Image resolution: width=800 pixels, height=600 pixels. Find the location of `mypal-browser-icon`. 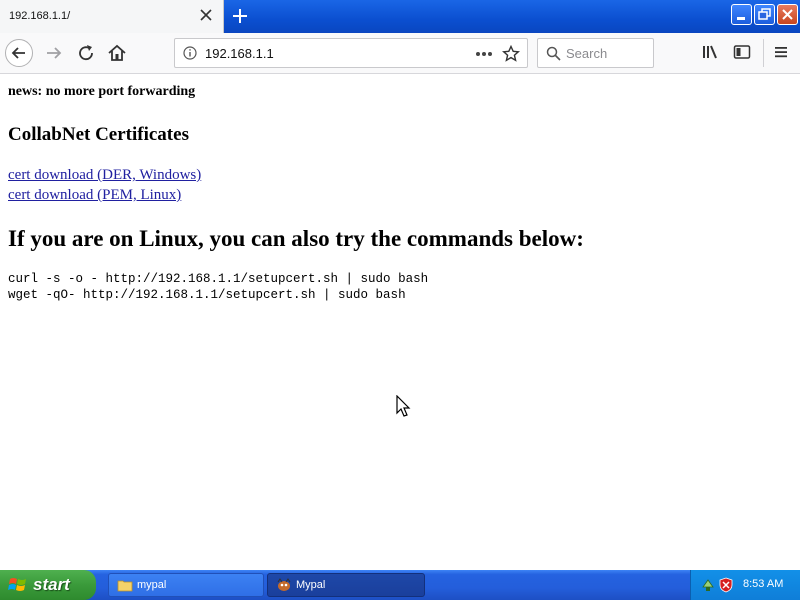

mypal-browser-icon is located at coordinates (284, 584).